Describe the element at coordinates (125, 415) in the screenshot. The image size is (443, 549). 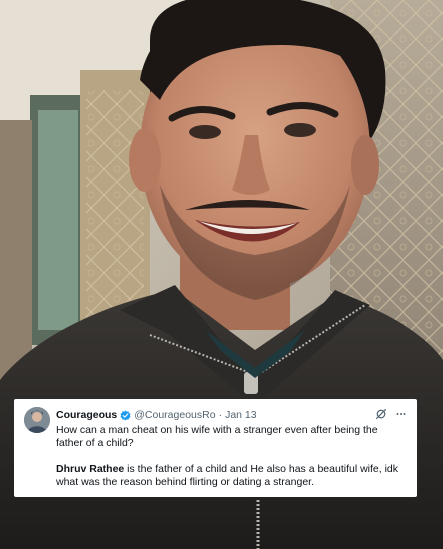
I see `verified-badge-icon` at that location.